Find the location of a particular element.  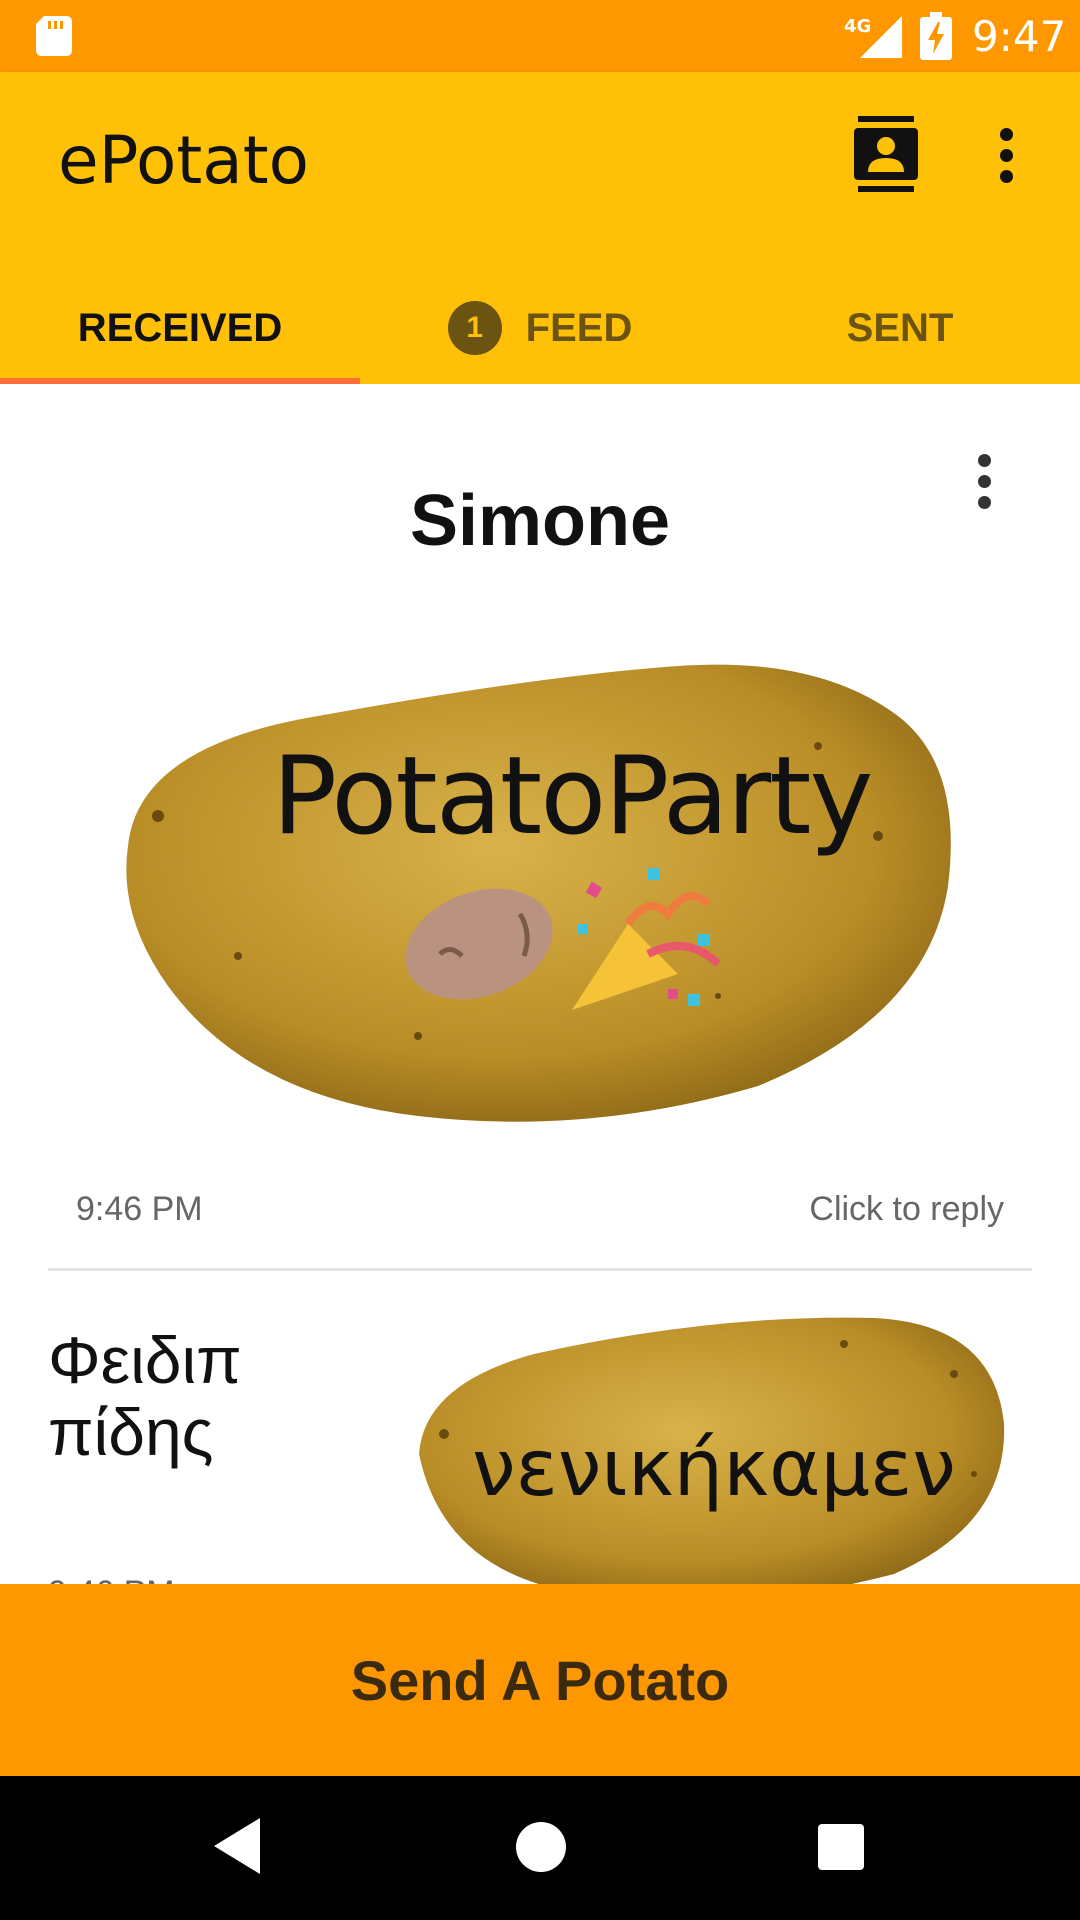

system-nav-bar is located at coordinates (540, 1848).